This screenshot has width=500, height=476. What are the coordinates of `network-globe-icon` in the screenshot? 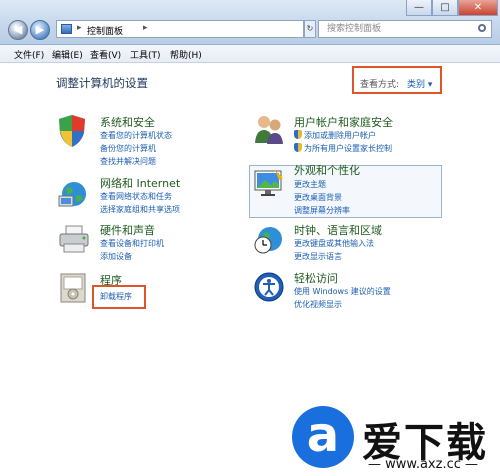 It's located at (73, 194).